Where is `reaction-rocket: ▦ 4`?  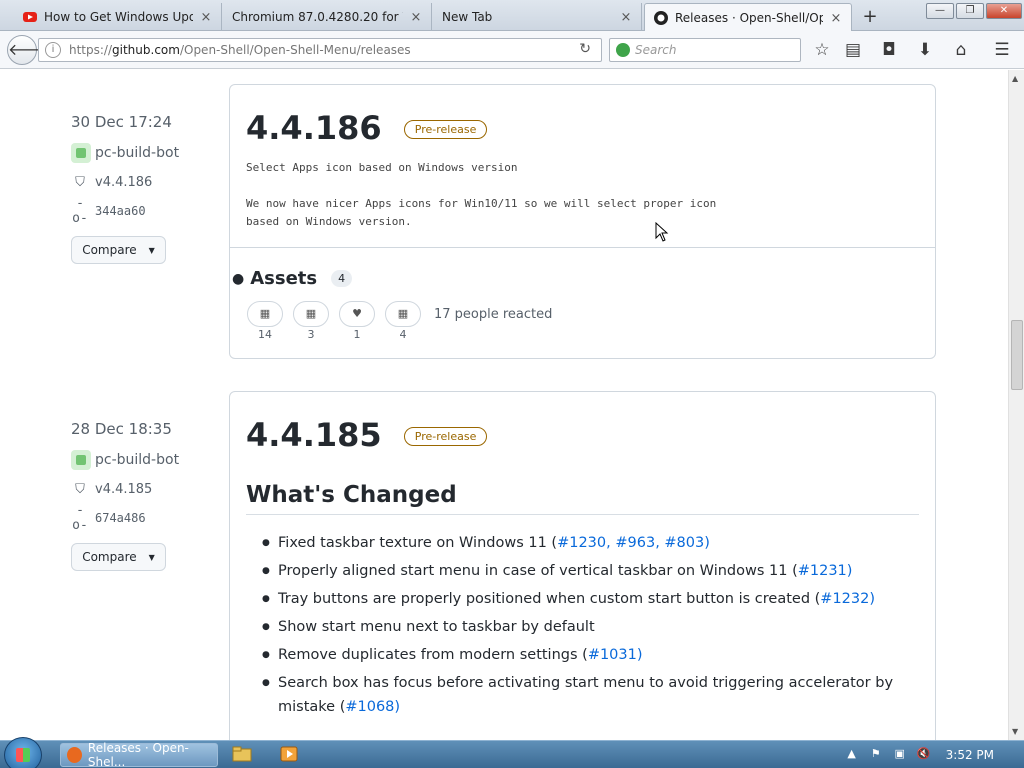 reaction-rocket: ▦ 4 is located at coordinates (403, 321).